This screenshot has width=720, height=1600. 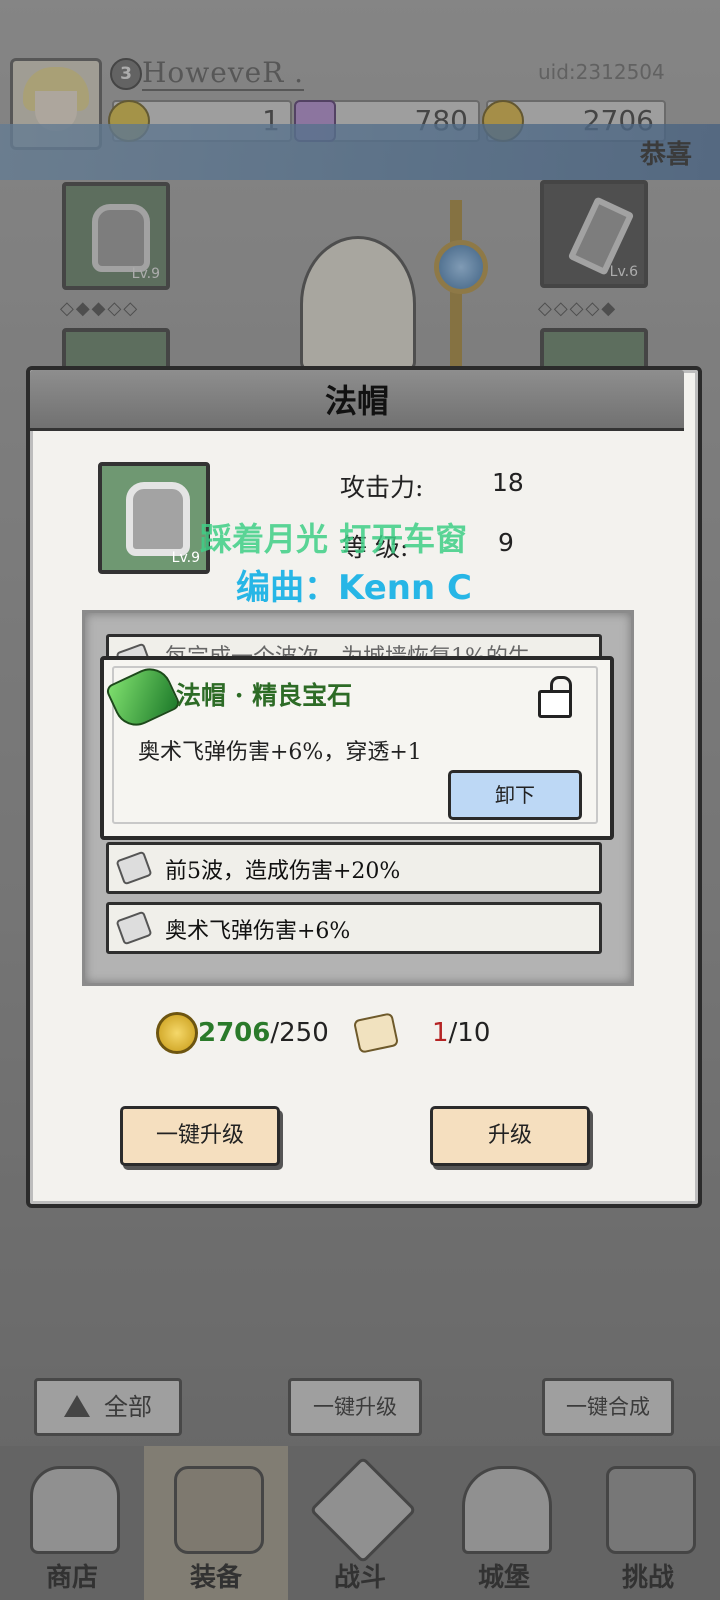 I want to click on composer-overlay: 编曲：Kenn C, so click(x=354, y=588).